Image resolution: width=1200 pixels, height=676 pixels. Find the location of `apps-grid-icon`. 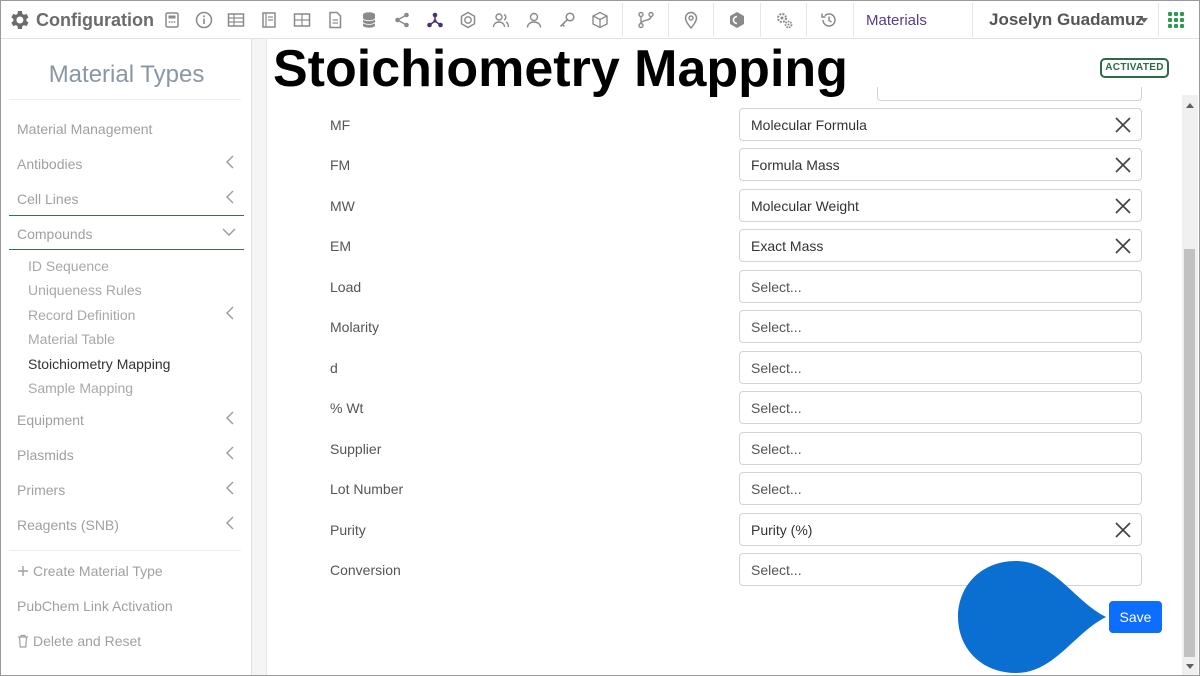

apps-grid-icon is located at coordinates (1176, 20).